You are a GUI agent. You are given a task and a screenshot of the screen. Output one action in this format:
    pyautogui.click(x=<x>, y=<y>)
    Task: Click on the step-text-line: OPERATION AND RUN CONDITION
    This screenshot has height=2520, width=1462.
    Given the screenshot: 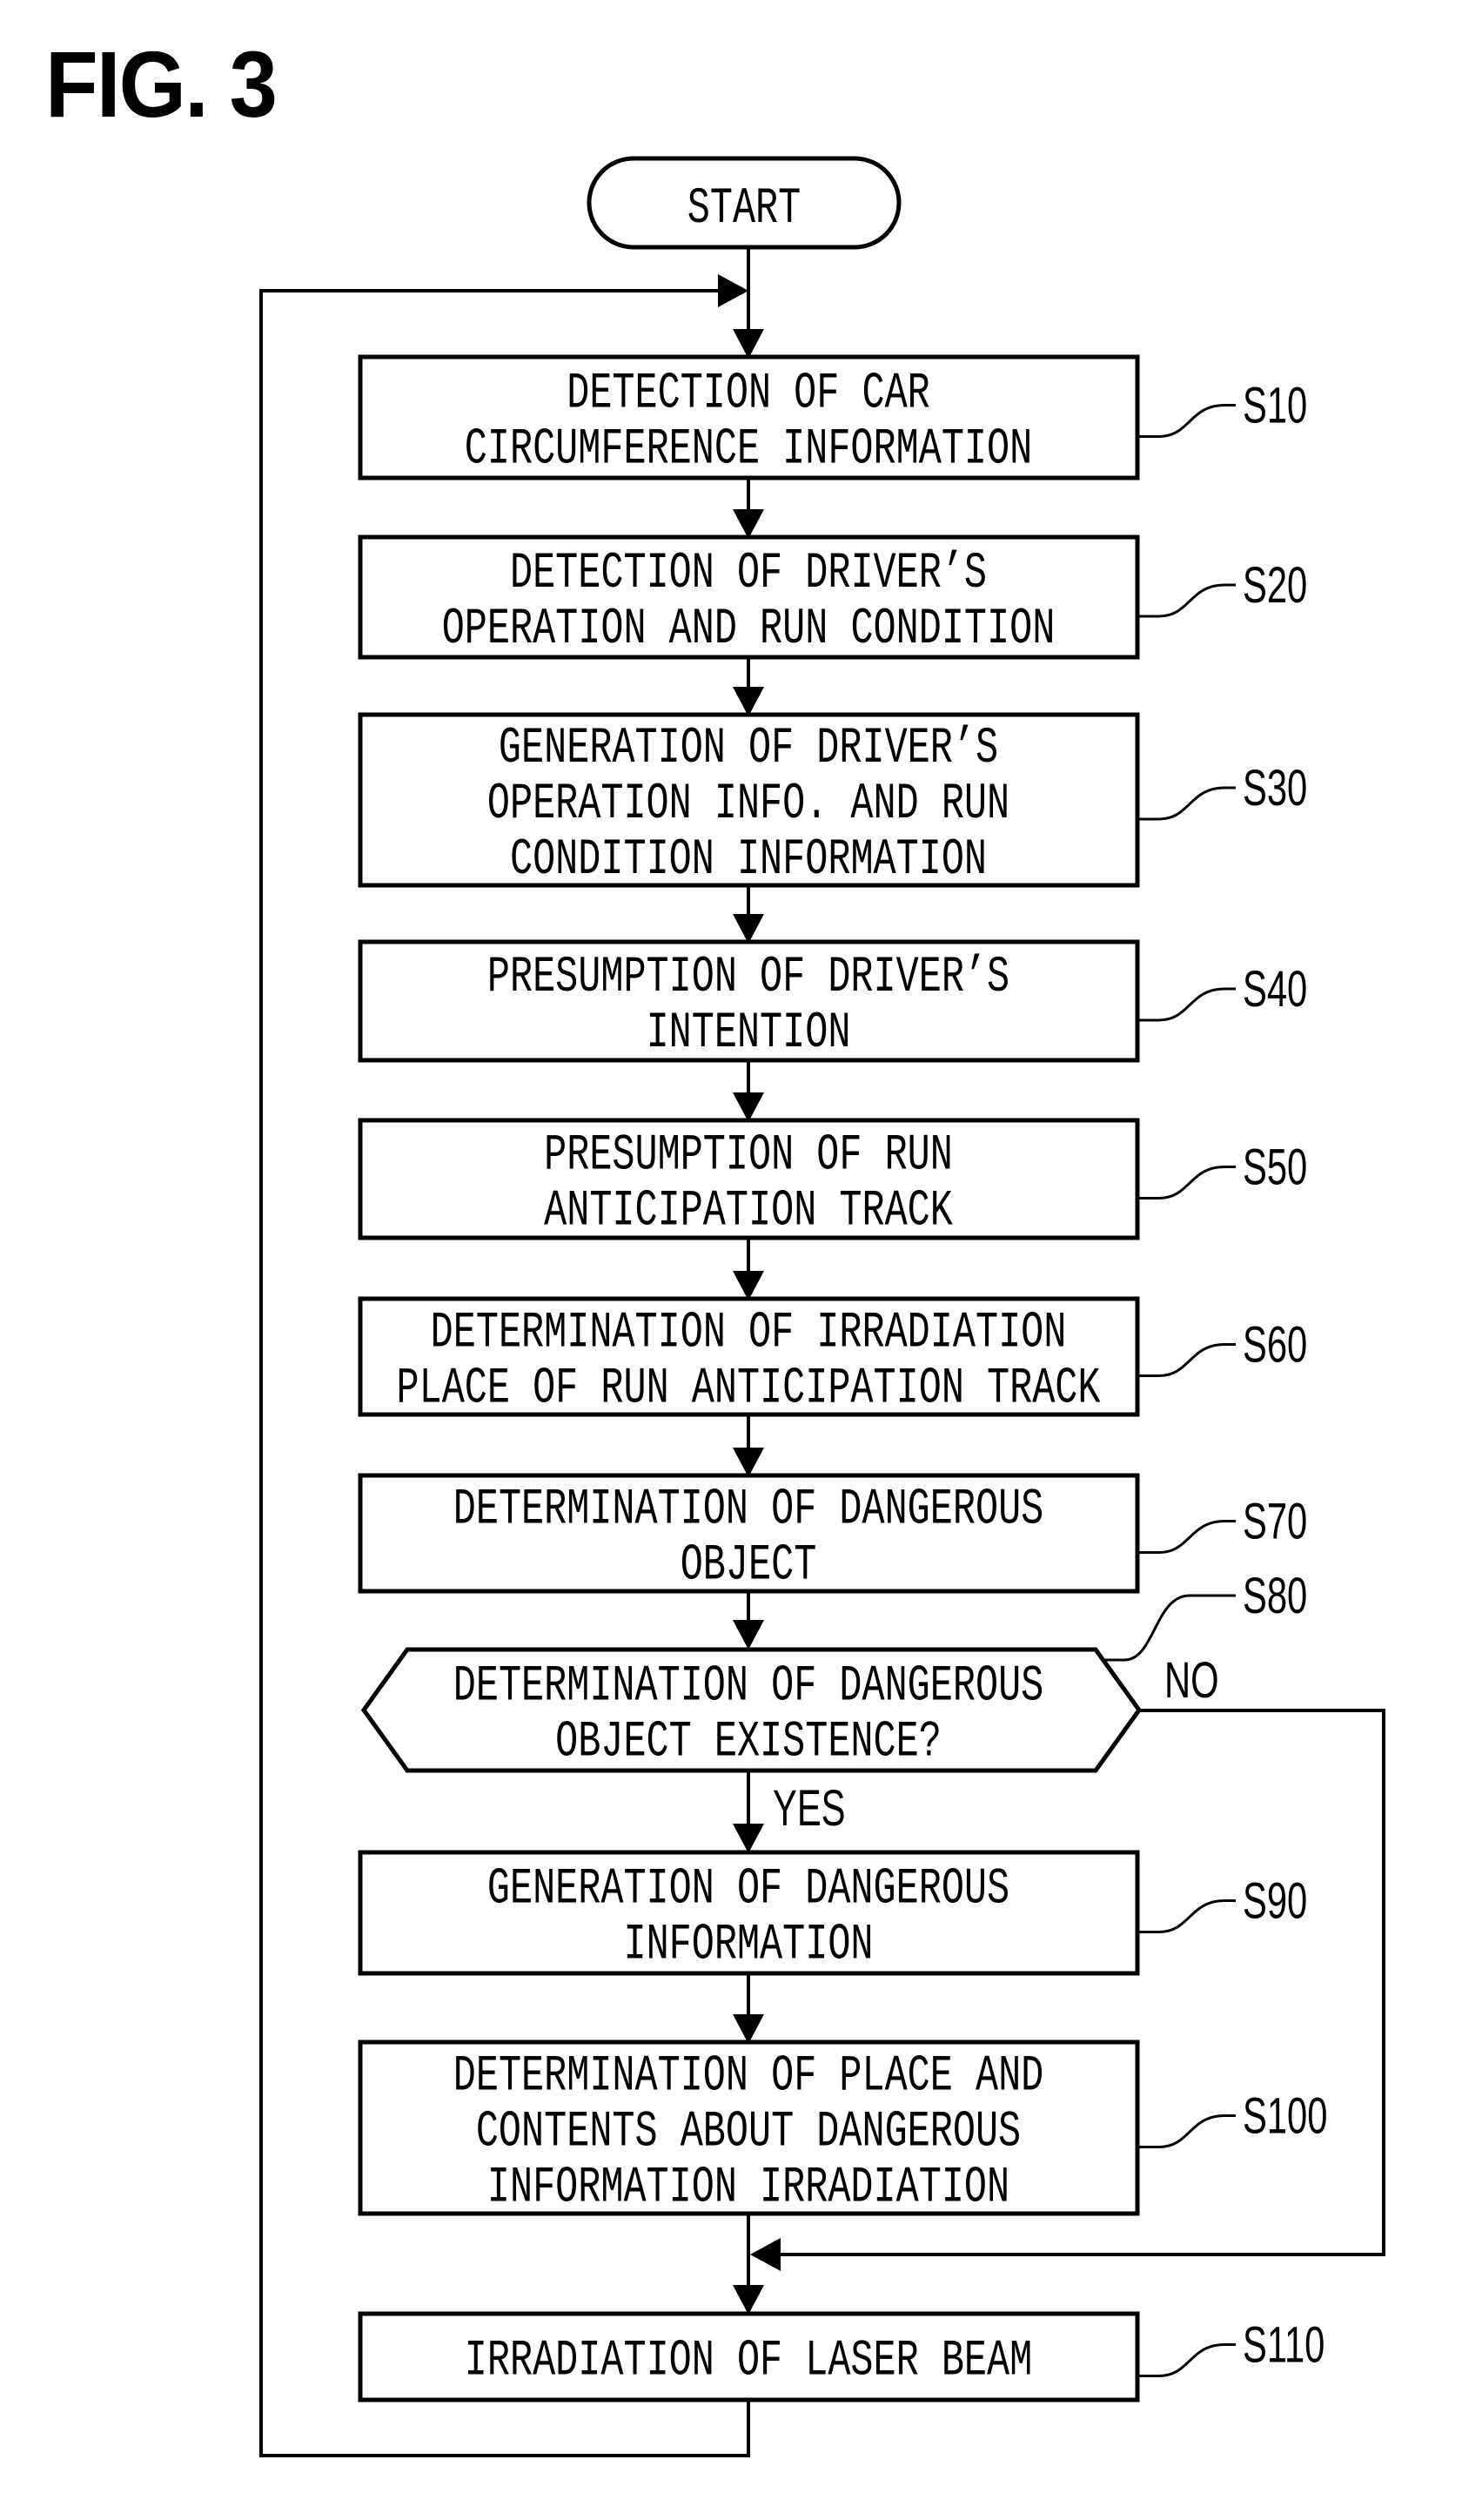 What is the action you would take?
    pyautogui.click(x=749, y=629)
    